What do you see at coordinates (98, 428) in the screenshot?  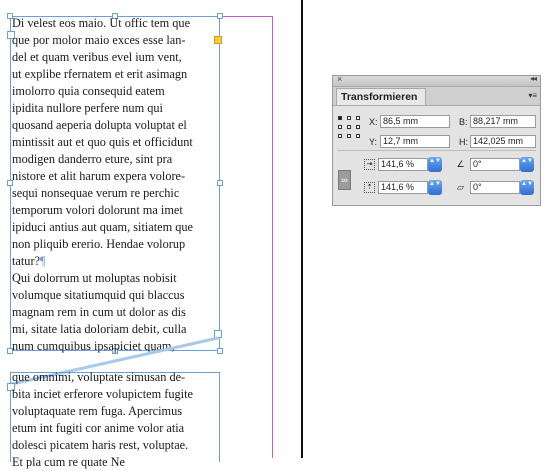 I see `text-line: etum int fugiti cor anime volor atia` at bounding box center [98, 428].